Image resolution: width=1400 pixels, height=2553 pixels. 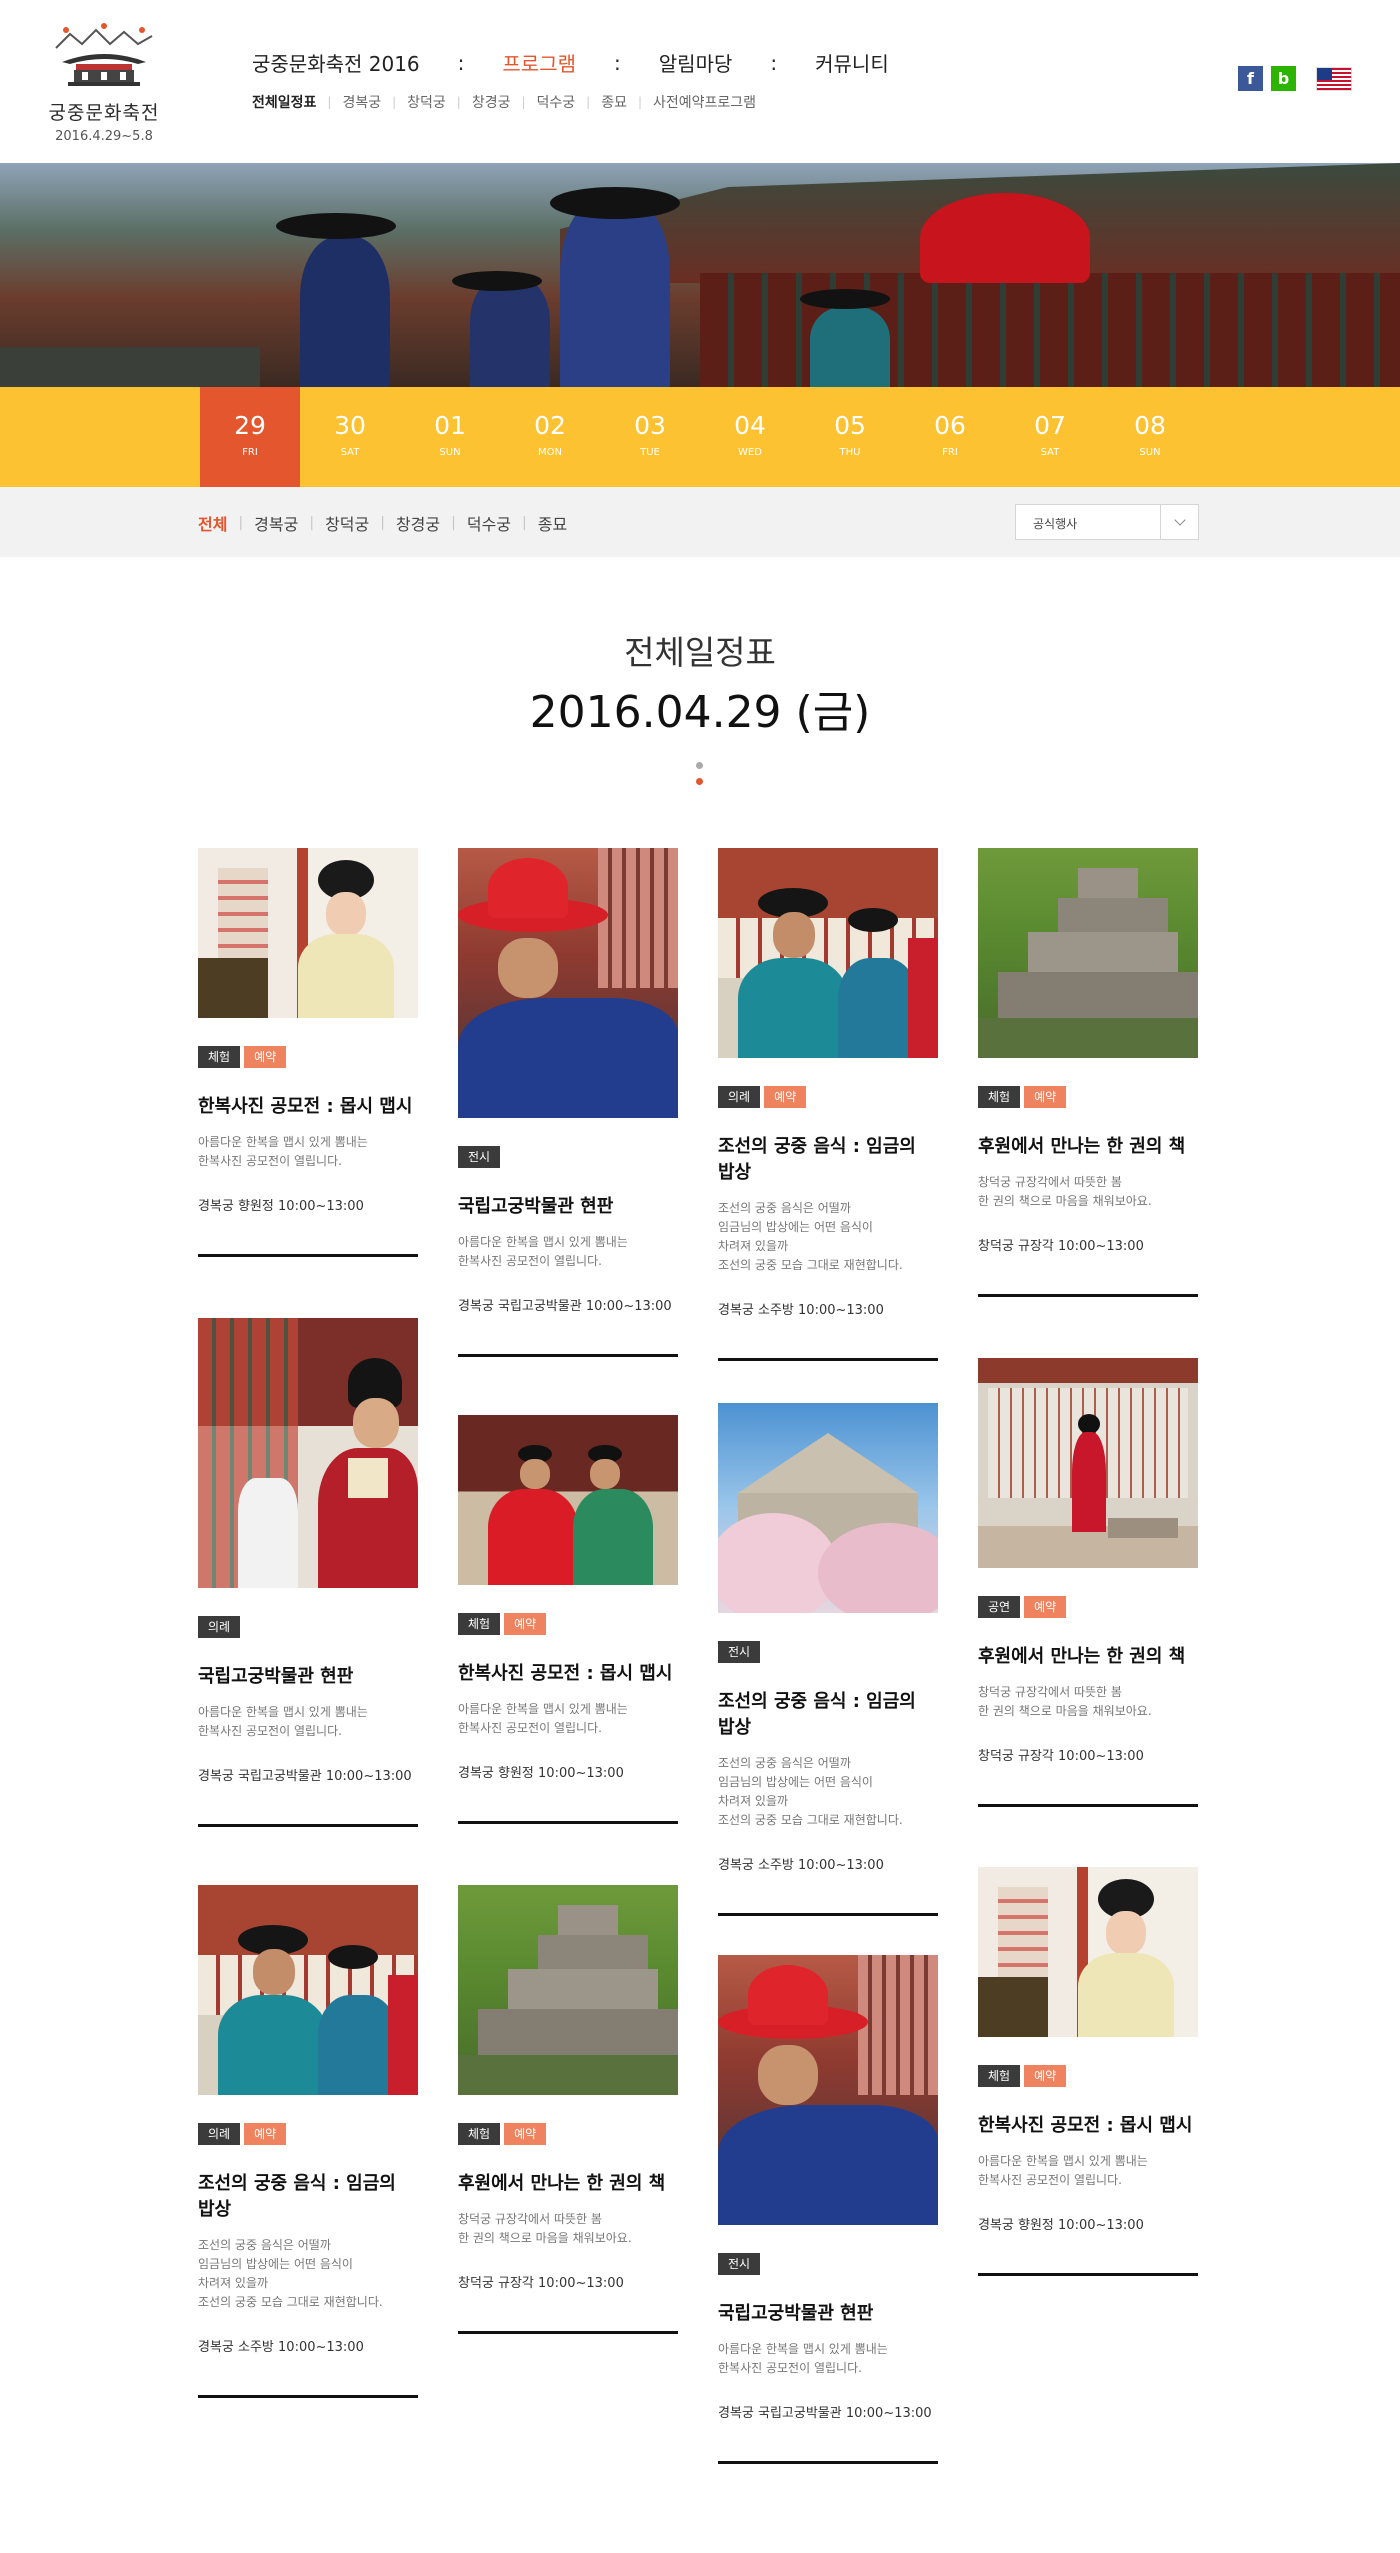 What do you see at coordinates (1250, 78) in the screenshot?
I see `facebook-icon: f` at bounding box center [1250, 78].